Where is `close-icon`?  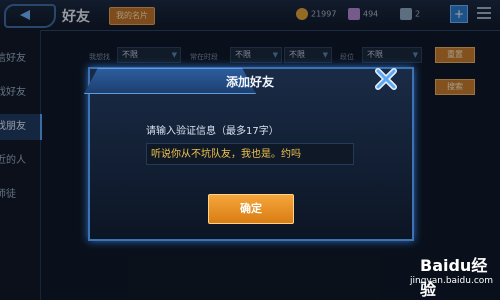
close-icon is located at coordinates (386, 79).